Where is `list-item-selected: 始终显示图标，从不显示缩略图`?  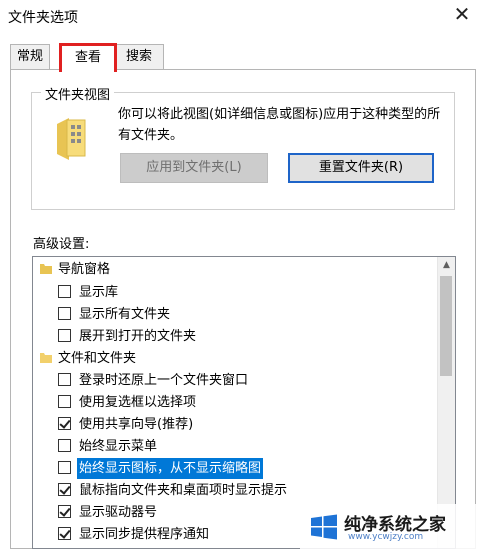 list-item-selected: 始终显示图标，从不显示缩略图 is located at coordinates (243, 468).